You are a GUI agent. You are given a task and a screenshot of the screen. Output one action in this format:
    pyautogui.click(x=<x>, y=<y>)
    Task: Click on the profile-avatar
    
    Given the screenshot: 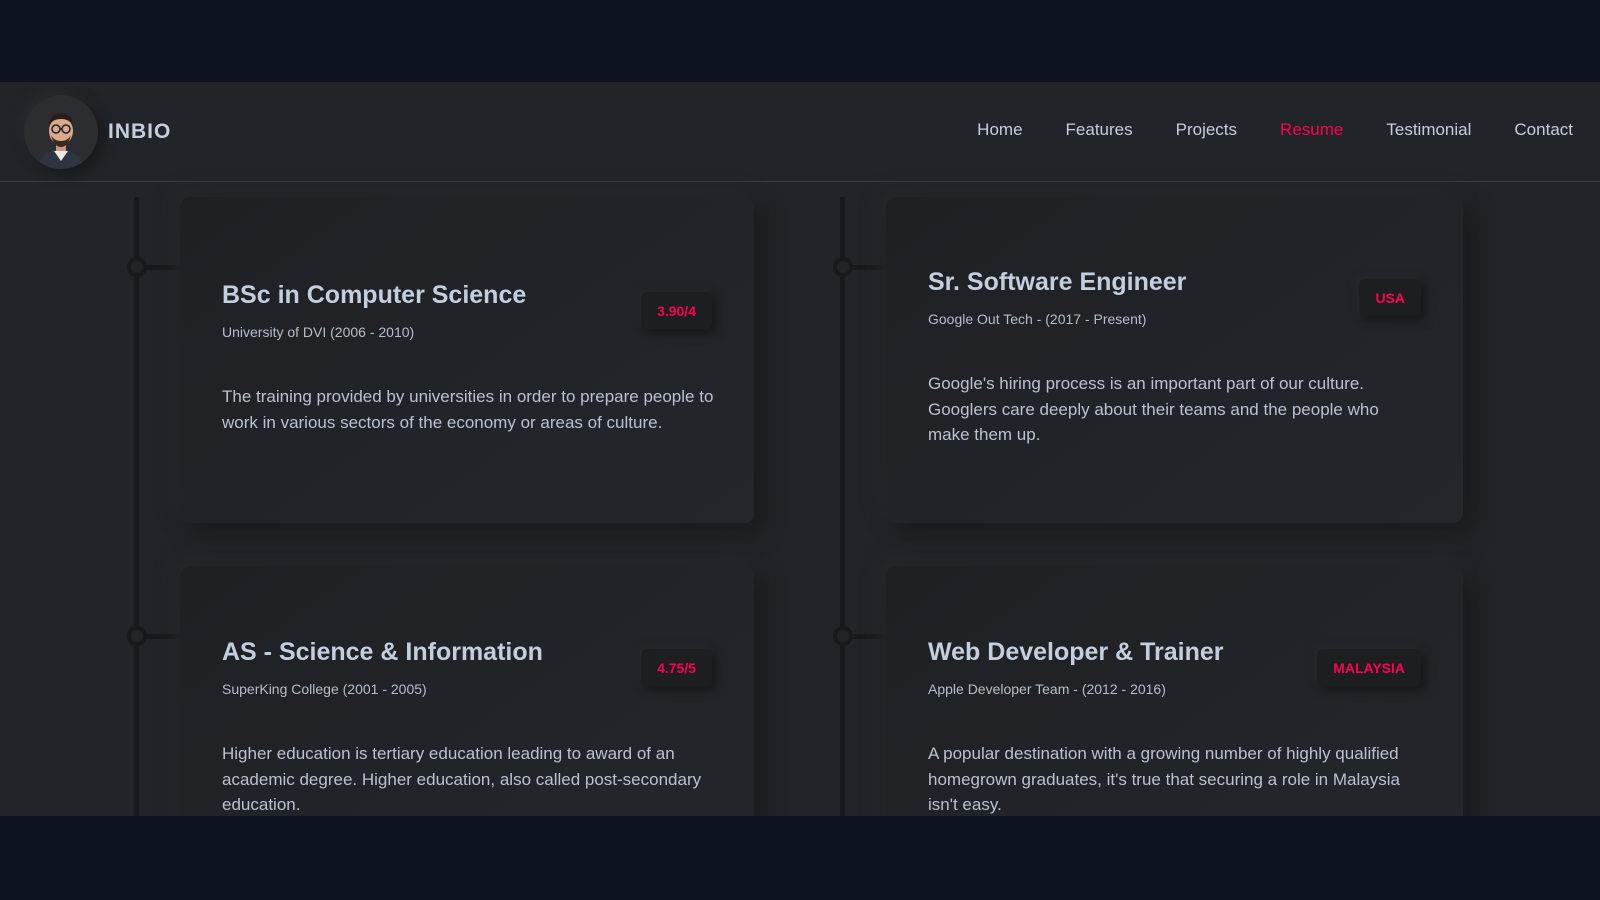 What is the action you would take?
    pyautogui.click(x=61, y=132)
    